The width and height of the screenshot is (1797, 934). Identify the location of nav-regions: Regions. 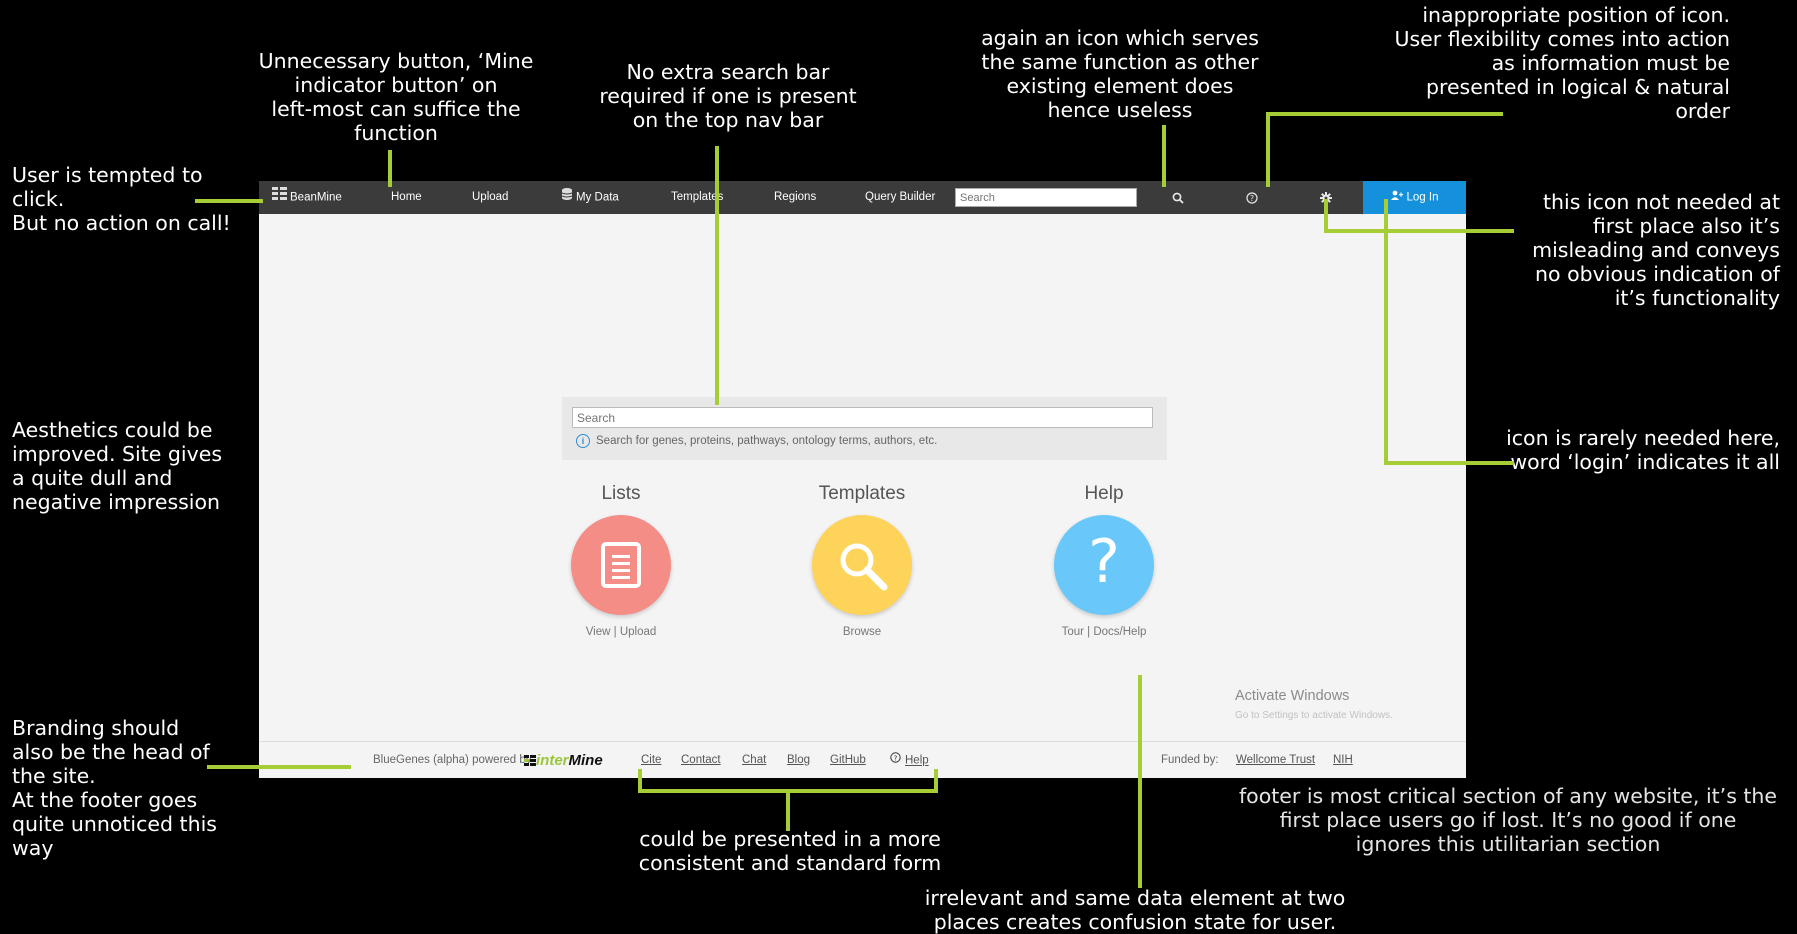
(795, 197).